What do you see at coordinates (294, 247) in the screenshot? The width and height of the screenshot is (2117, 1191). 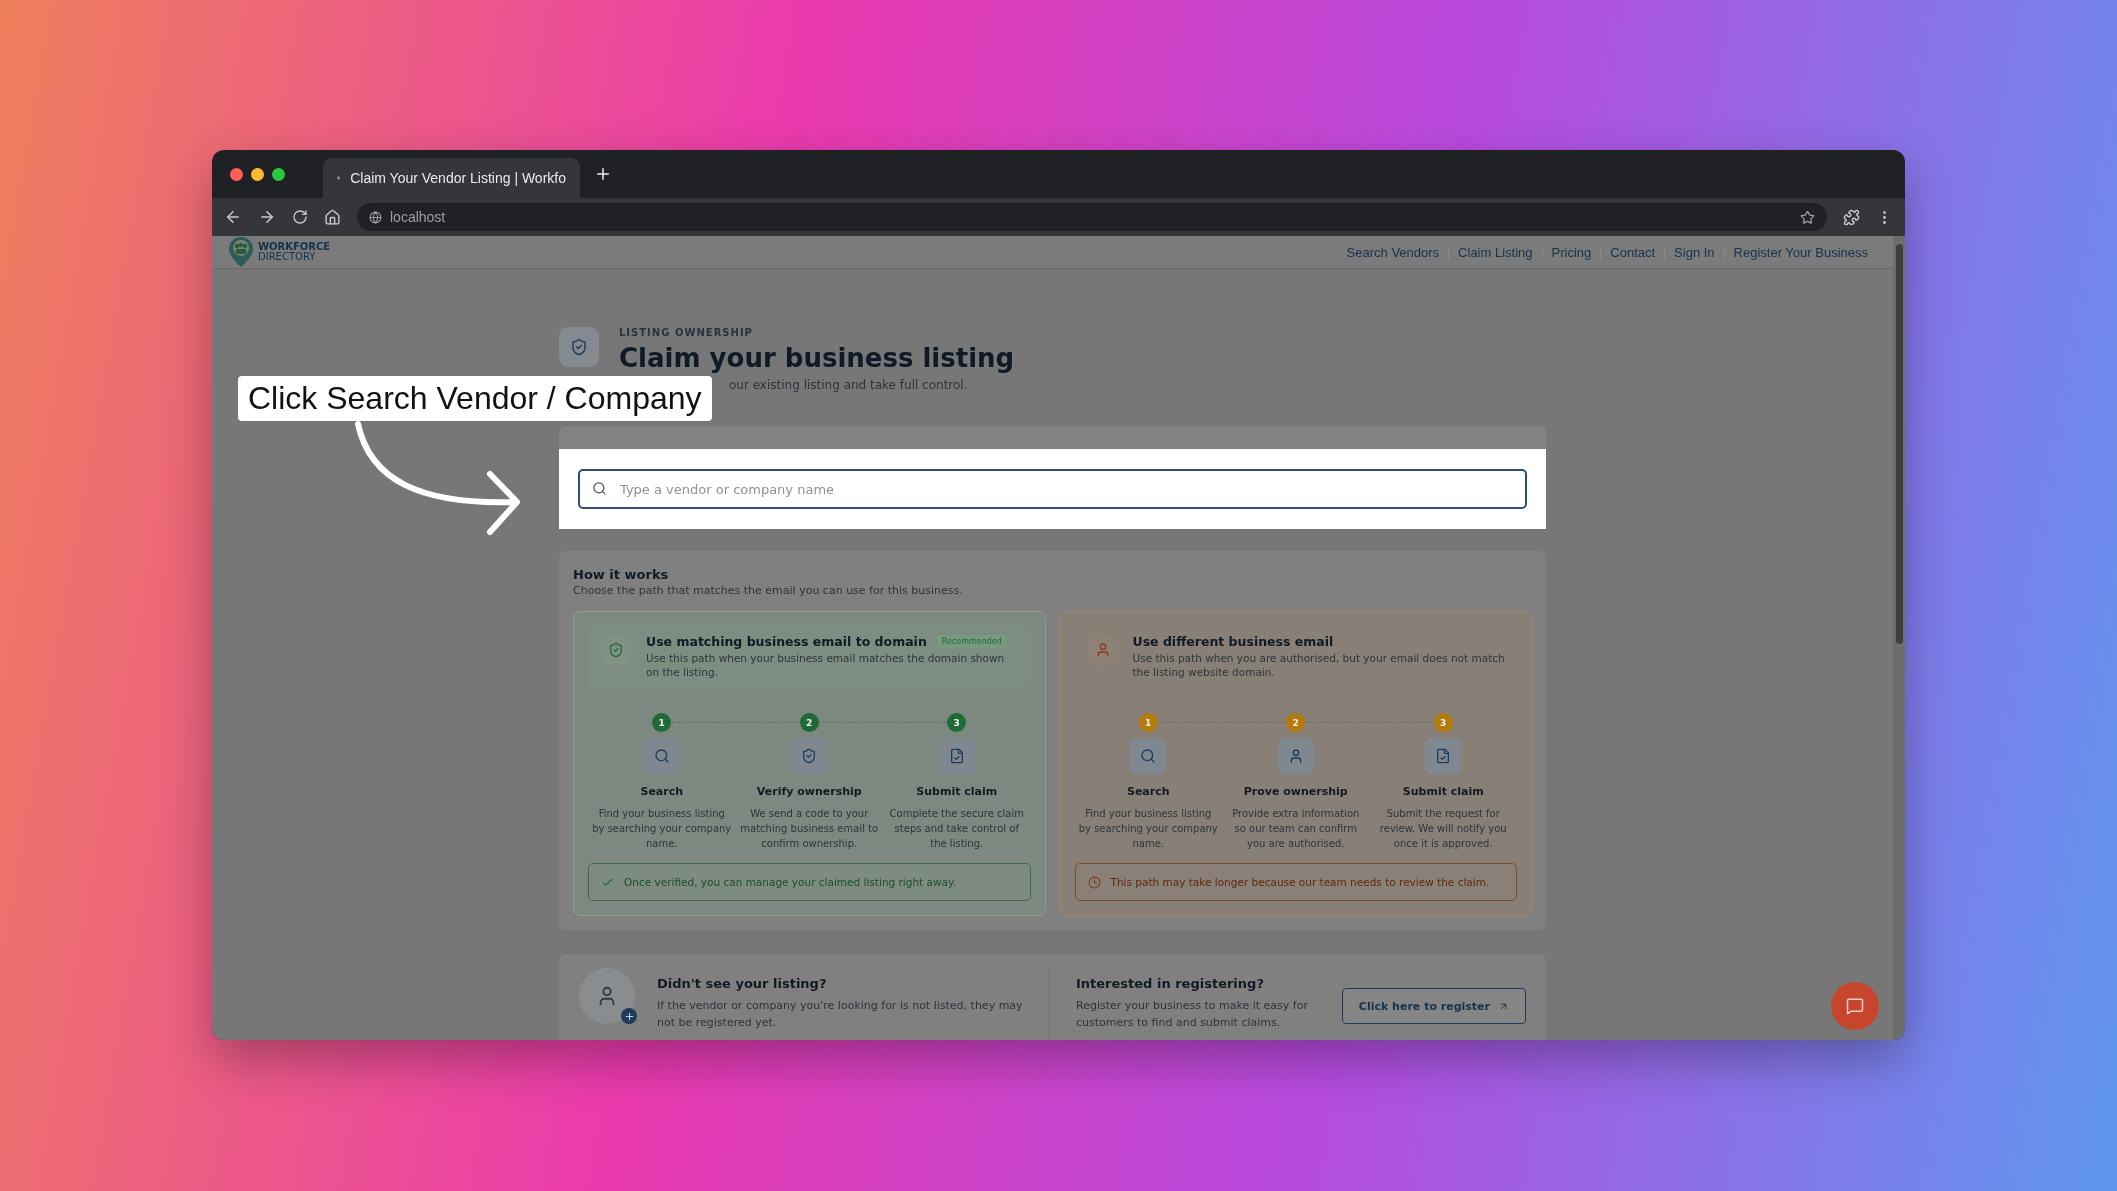 I see `logo-text: WORKFORCE` at bounding box center [294, 247].